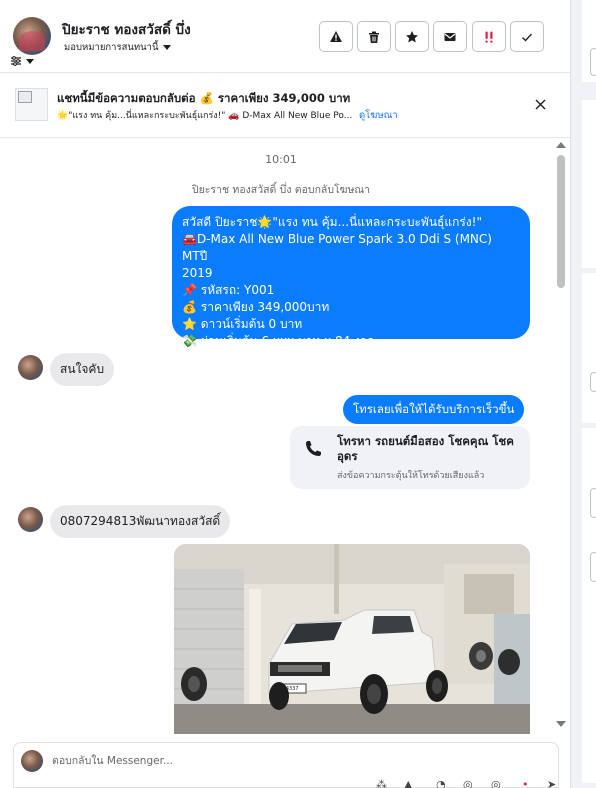  Describe the element at coordinates (16, 61) in the screenshot. I see `sliders-icon` at that location.